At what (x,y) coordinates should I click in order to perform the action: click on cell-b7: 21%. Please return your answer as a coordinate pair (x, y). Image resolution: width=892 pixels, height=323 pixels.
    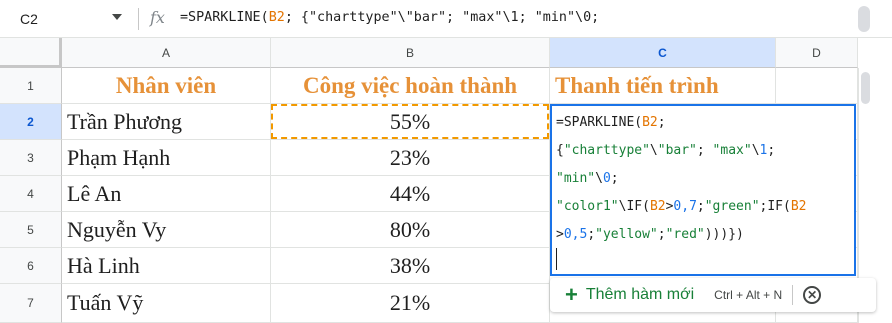
    Looking at the image, I should click on (410, 303).